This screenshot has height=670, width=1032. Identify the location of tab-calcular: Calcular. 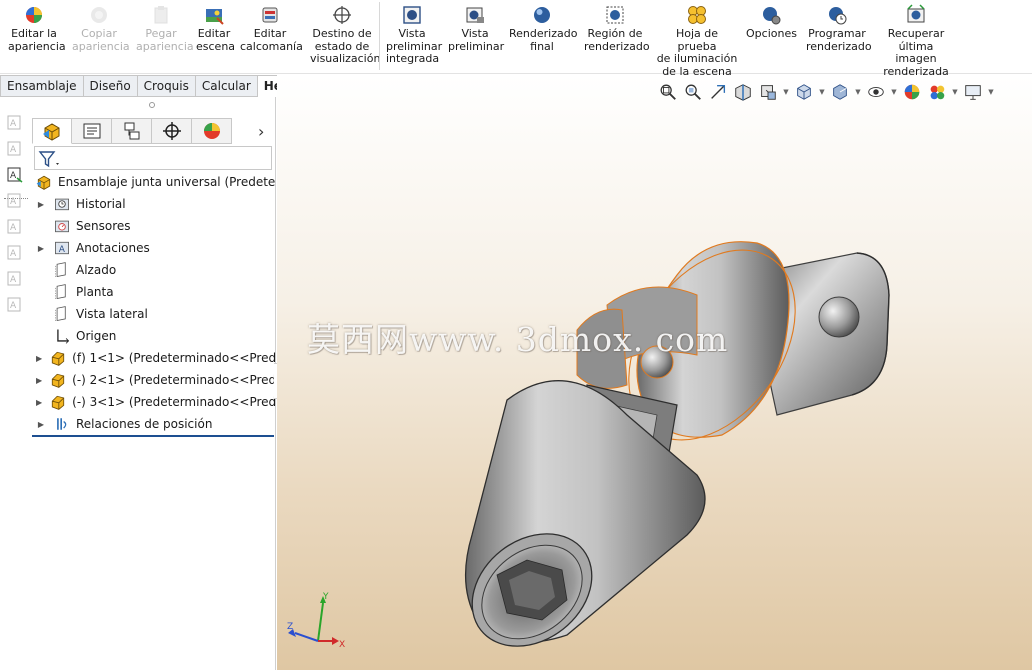
(226, 86).